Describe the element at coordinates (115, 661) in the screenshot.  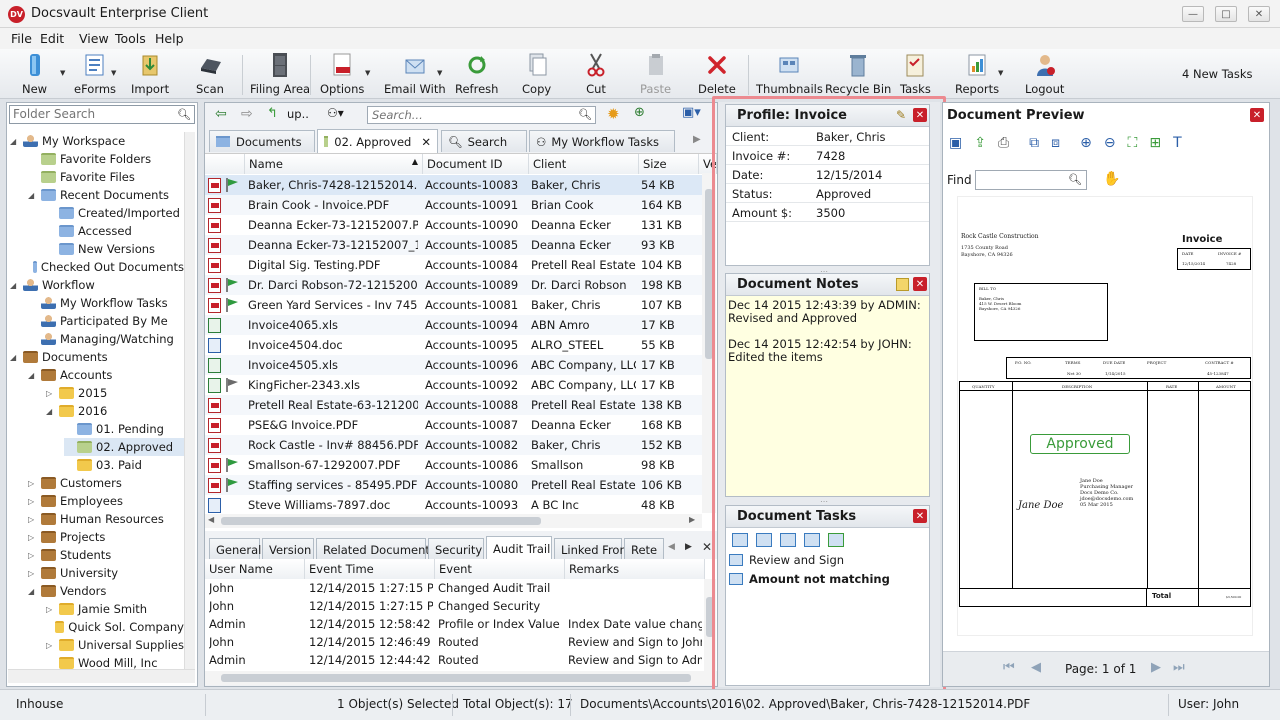
I see `tree-item: Wood Mill, Inc` at that location.